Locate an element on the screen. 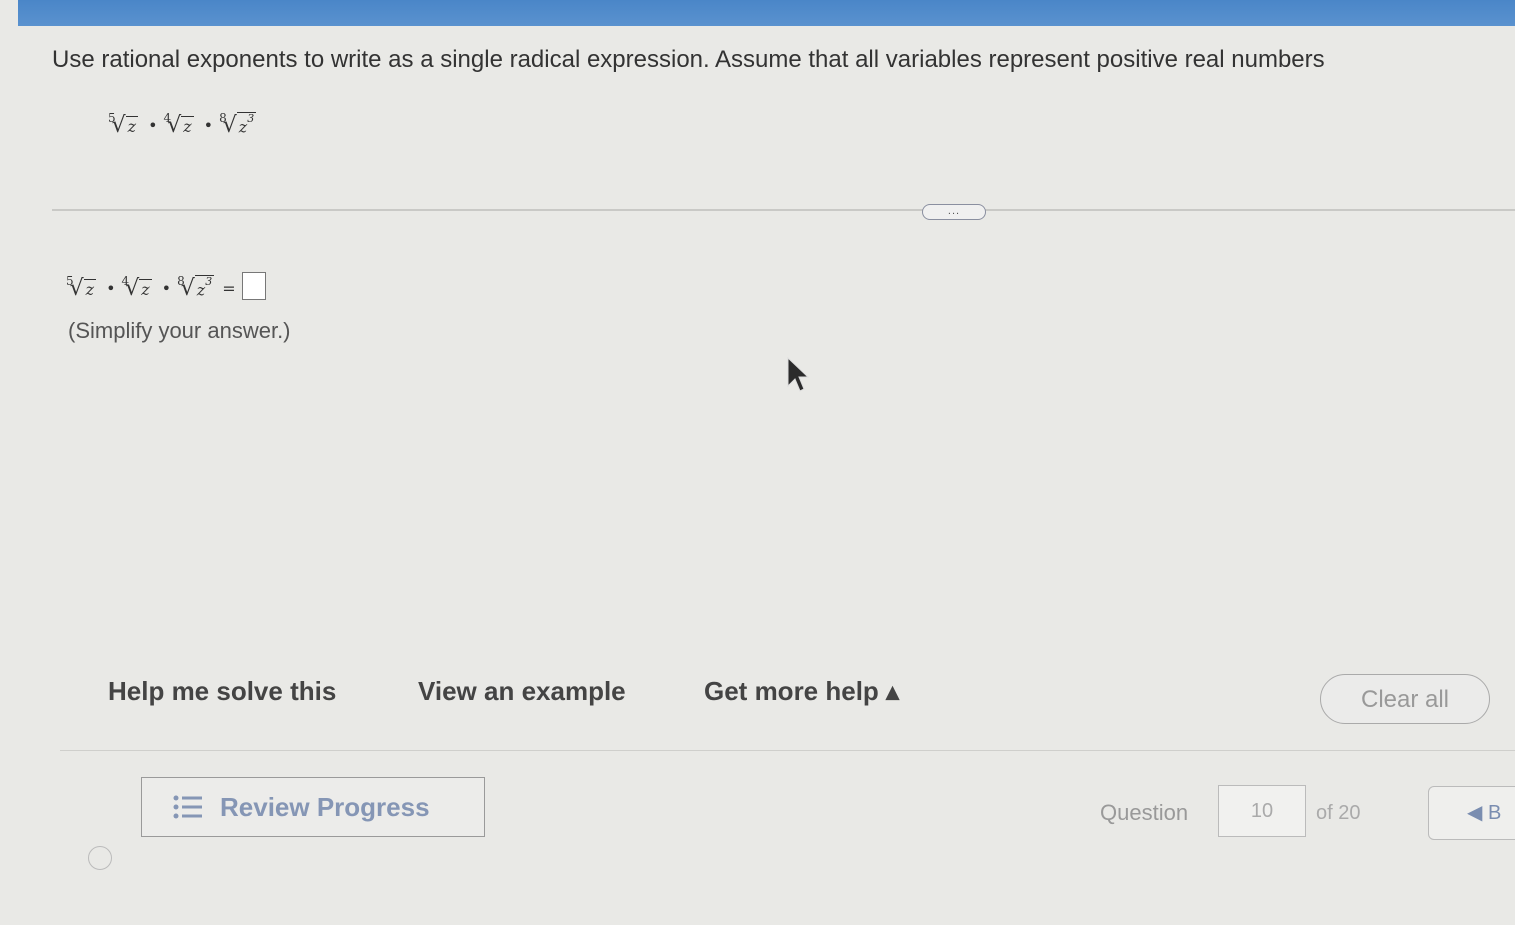  mouse-cursor-icon is located at coordinates (798, 374).